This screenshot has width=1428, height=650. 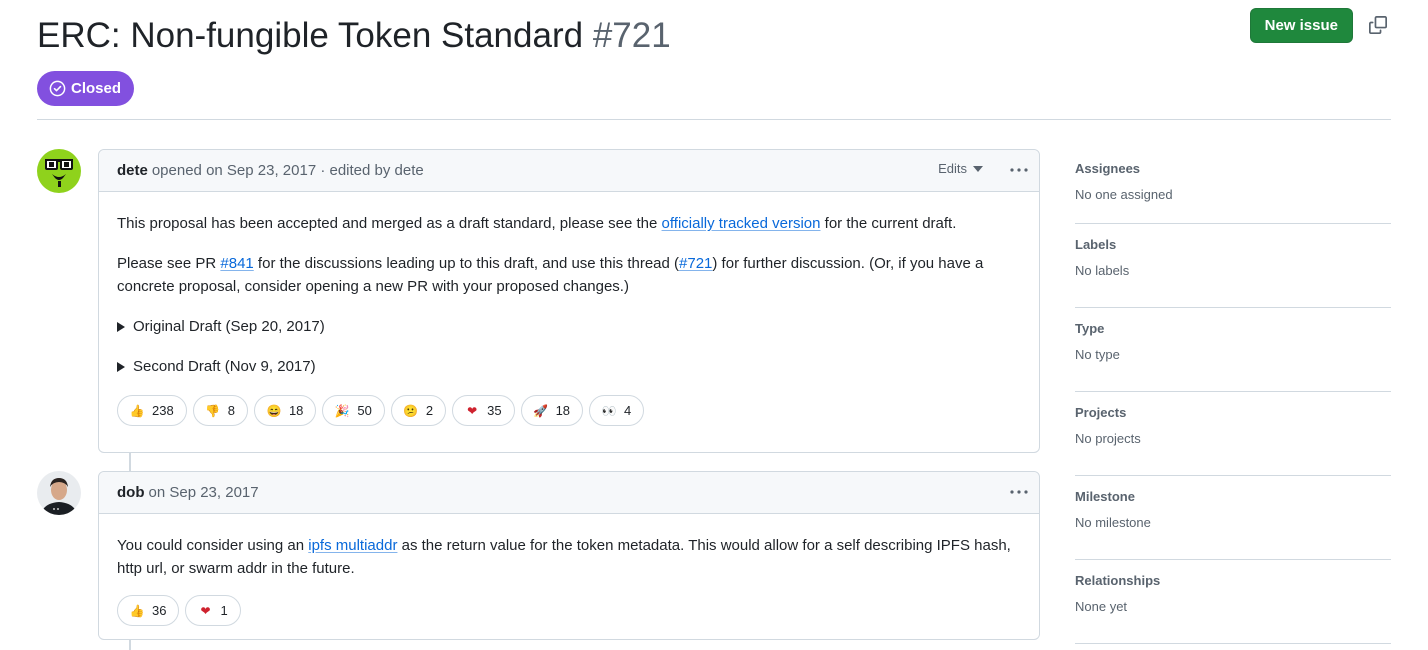 I want to click on edits-dropdown: Edits, so click(x=960, y=168).